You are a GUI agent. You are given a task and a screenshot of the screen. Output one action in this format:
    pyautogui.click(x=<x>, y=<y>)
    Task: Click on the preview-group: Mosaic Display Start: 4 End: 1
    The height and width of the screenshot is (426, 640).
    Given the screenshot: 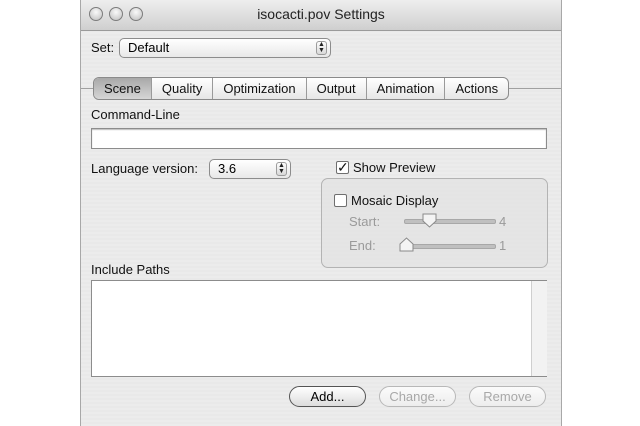 What is the action you would take?
    pyautogui.click(x=434, y=223)
    